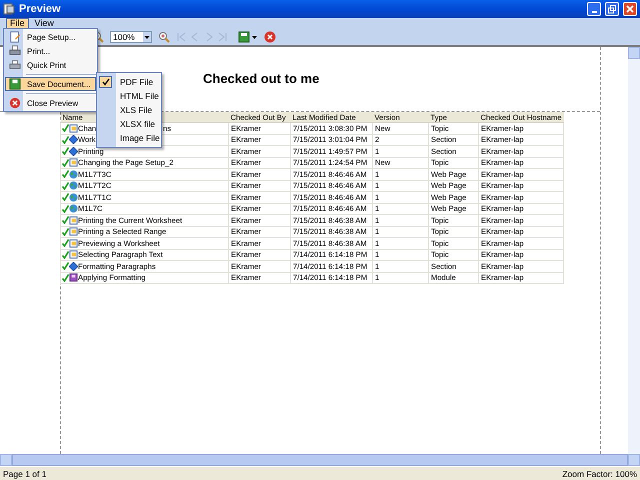 The height and width of the screenshot is (480, 640). I want to click on module-icon, so click(73, 277).